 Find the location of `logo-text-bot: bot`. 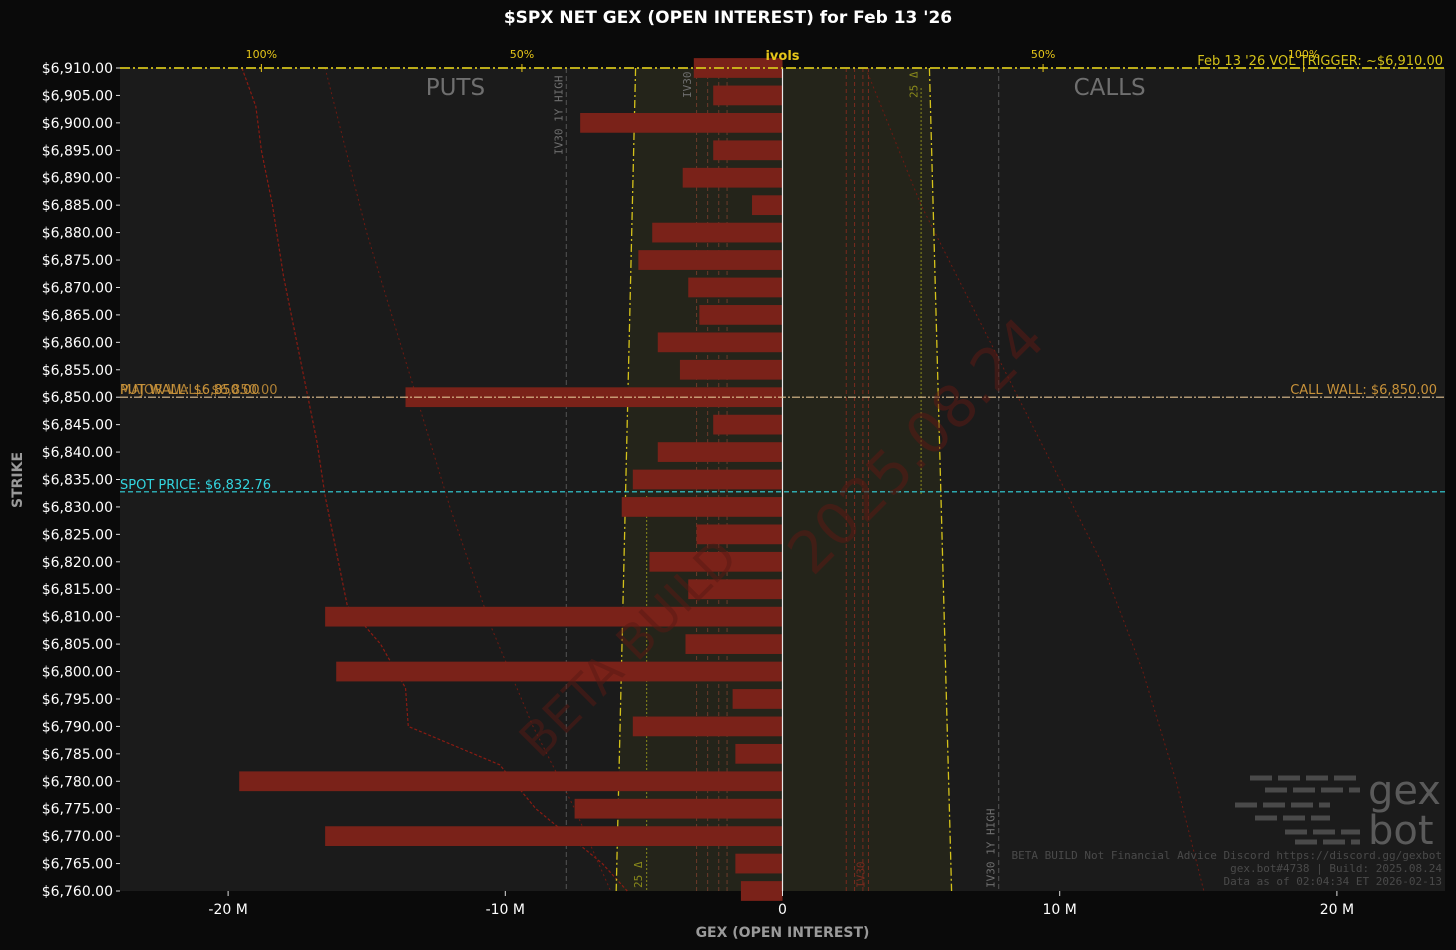

logo-text-bot: bot is located at coordinates (1401, 831).